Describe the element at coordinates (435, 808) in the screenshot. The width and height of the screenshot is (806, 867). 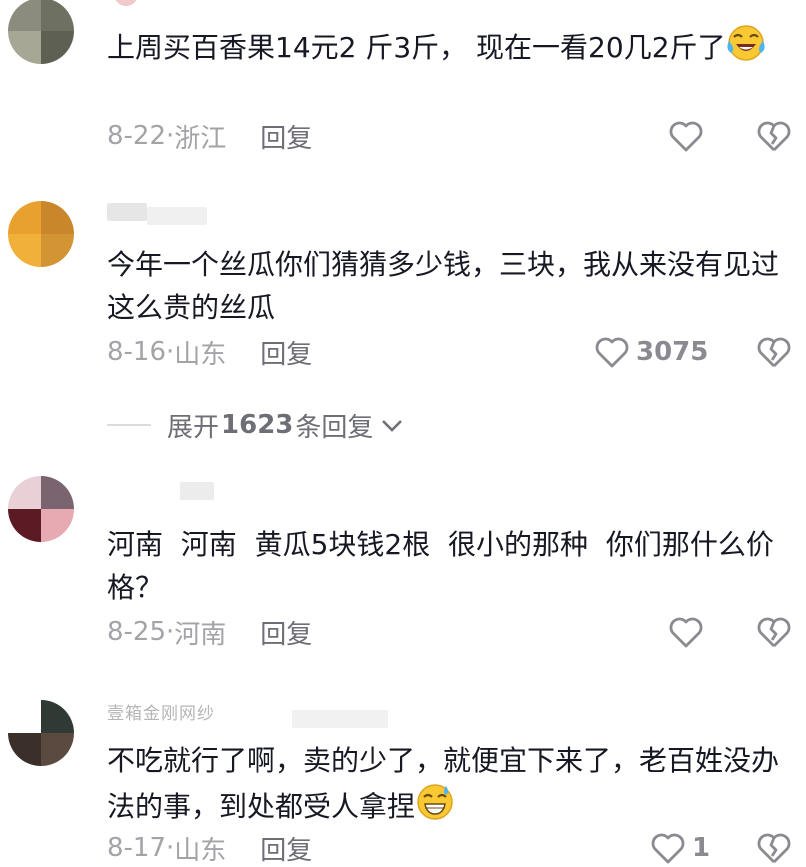
I see `grin-sweat-emoji-icon` at that location.